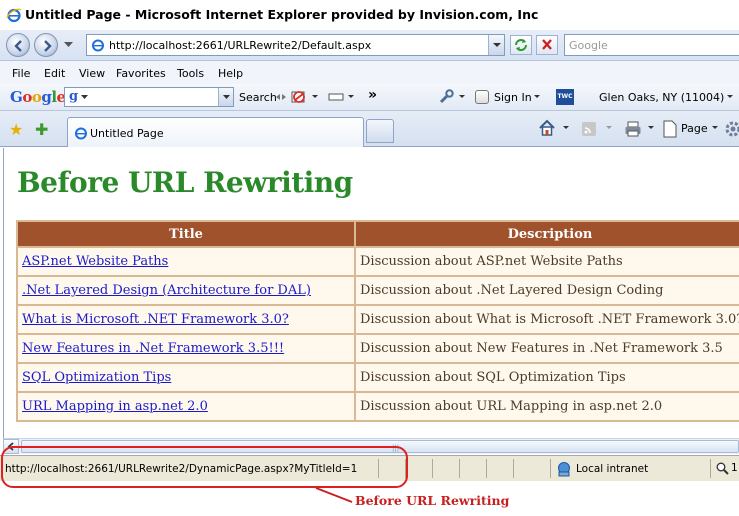  I want to click on feeds-icon, so click(589, 129).